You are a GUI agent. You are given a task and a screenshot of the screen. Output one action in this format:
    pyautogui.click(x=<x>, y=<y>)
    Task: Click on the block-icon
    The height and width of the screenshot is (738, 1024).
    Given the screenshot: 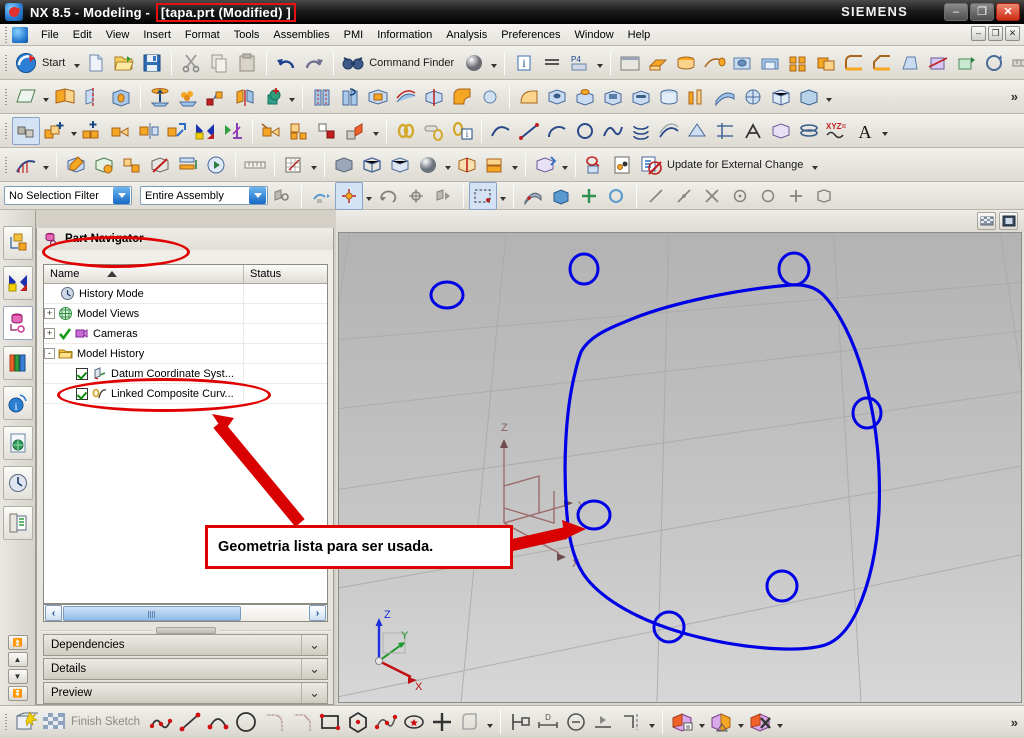 What is the action you would take?
    pyautogui.click(x=121, y=97)
    